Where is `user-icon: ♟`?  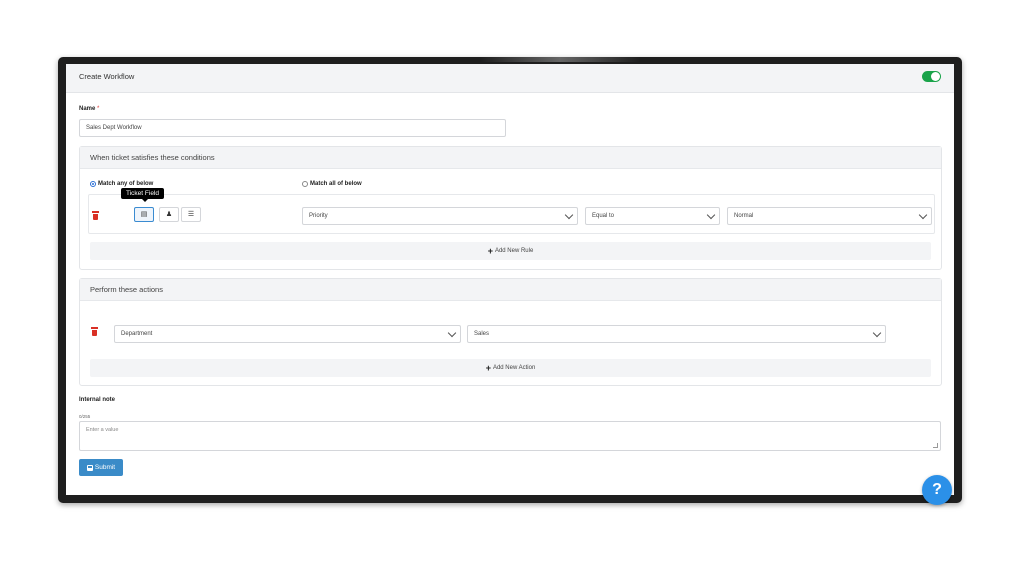
user-icon: ♟ is located at coordinates (169, 214).